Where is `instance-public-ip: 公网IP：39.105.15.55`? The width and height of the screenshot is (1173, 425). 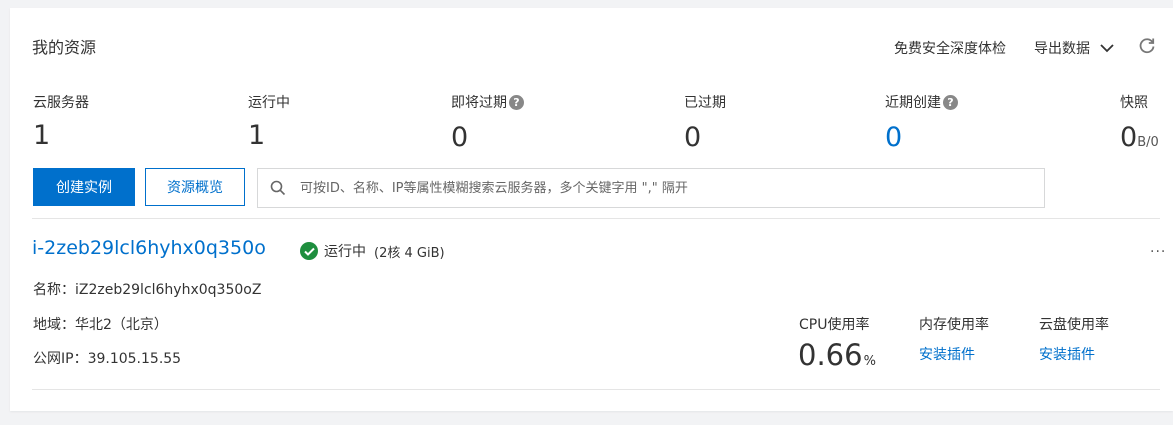 instance-public-ip: 公网IP：39.105.15.55 is located at coordinates (107, 359).